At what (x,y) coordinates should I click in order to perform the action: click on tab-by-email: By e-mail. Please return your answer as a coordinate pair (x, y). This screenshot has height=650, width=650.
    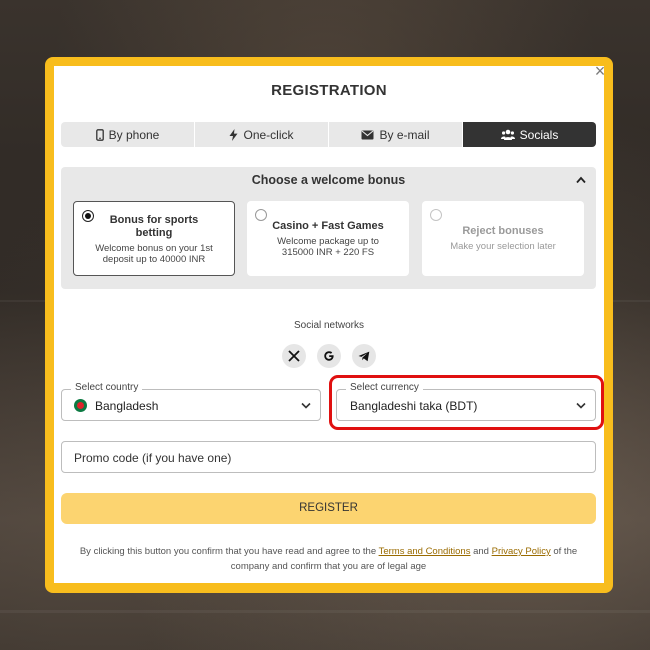
    Looking at the image, I should click on (396, 134).